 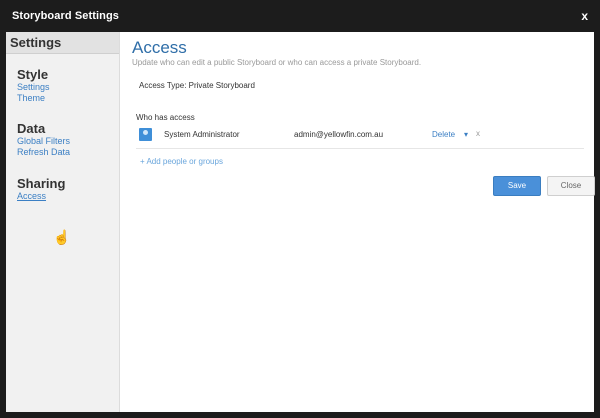 I want to click on remove-user-icon: x, so click(x=478, y=133).